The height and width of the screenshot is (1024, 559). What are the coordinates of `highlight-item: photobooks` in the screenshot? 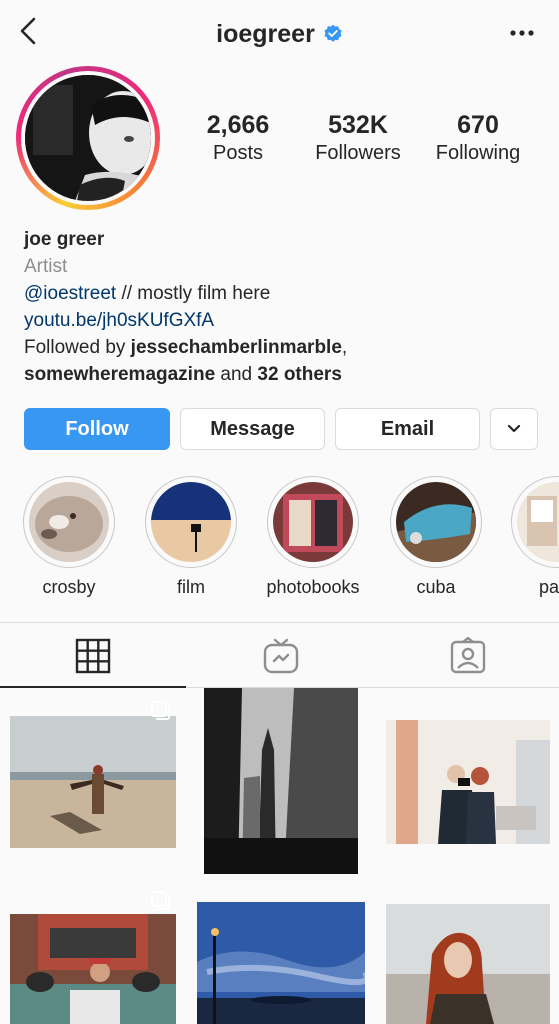 It's located at (313, 537).